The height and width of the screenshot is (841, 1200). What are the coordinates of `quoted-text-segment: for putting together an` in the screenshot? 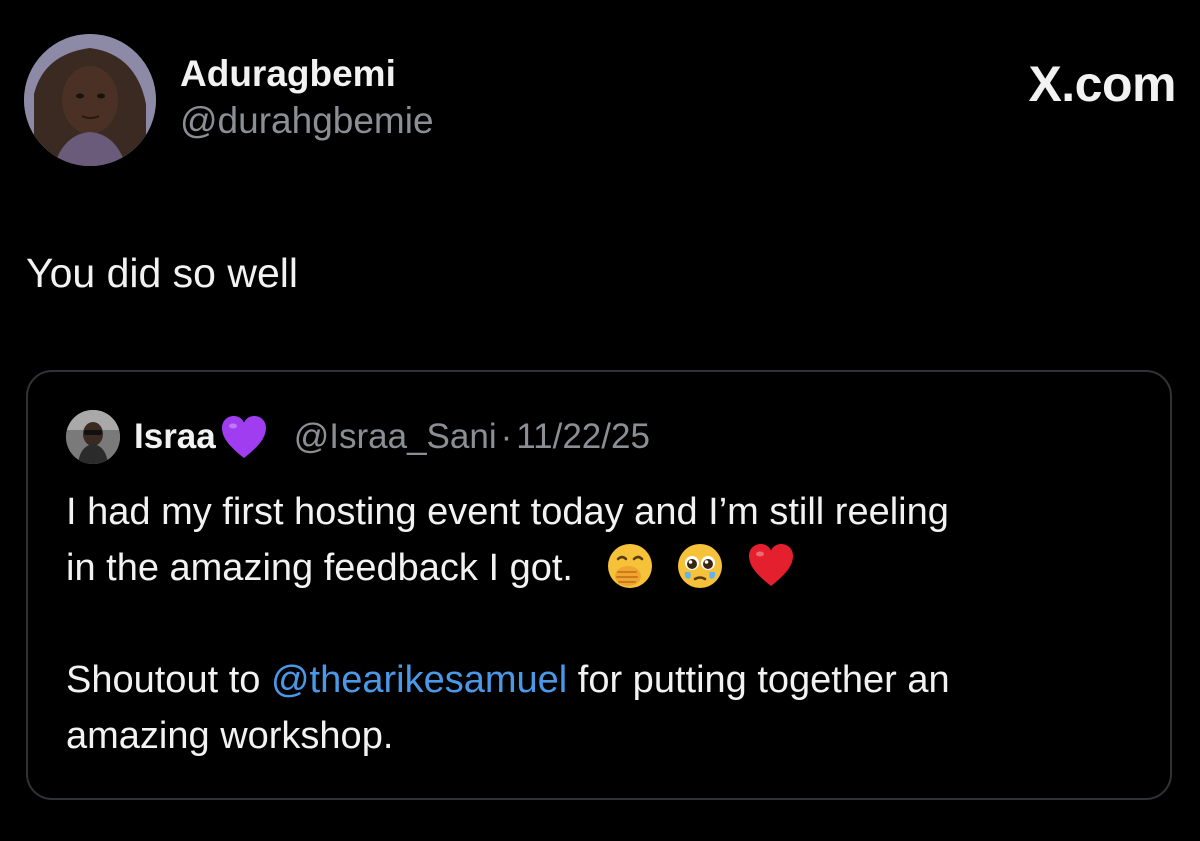 It's located at (763, 680).